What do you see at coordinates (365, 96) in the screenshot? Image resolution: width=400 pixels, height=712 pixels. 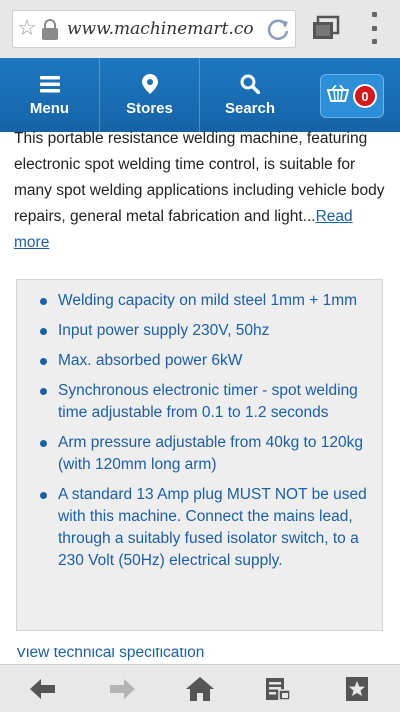 I see `basket-count-badge: 0` at bounding box center [365, 96].